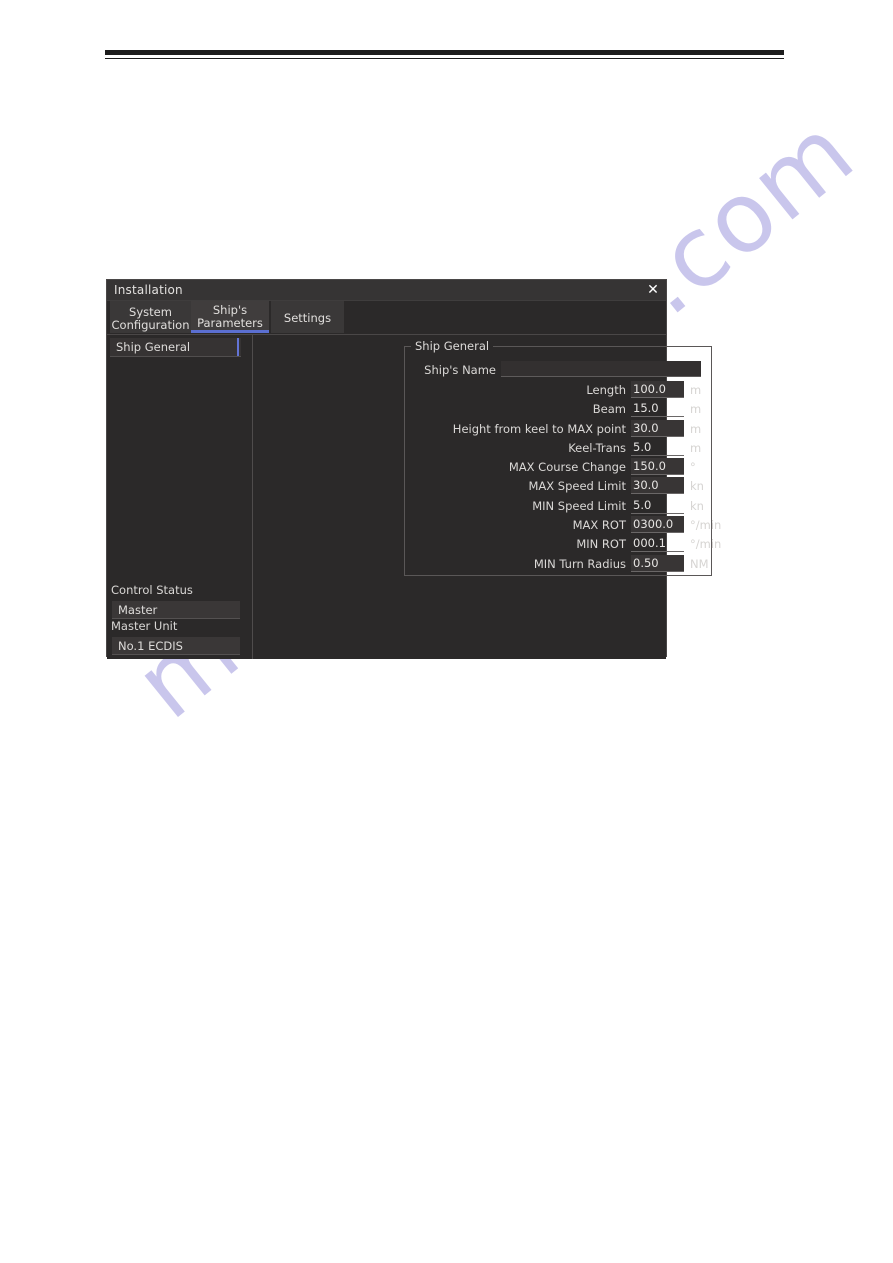  I want to click on master-unit-value: No.1 ECDIS, so click(176, 646).